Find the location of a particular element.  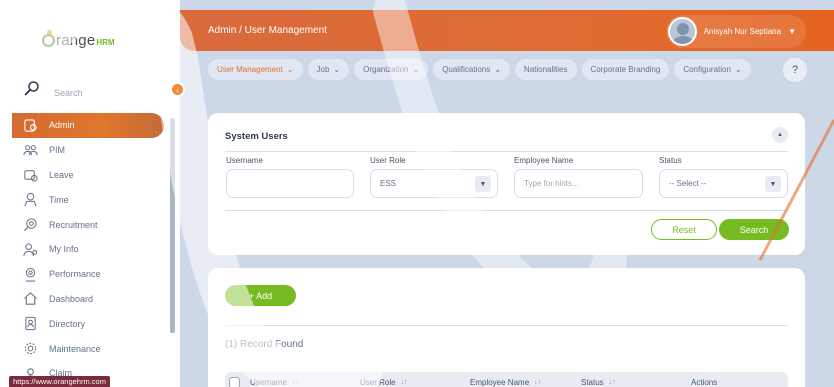

user-role-value: ESS is located at coordinates (388, 183).